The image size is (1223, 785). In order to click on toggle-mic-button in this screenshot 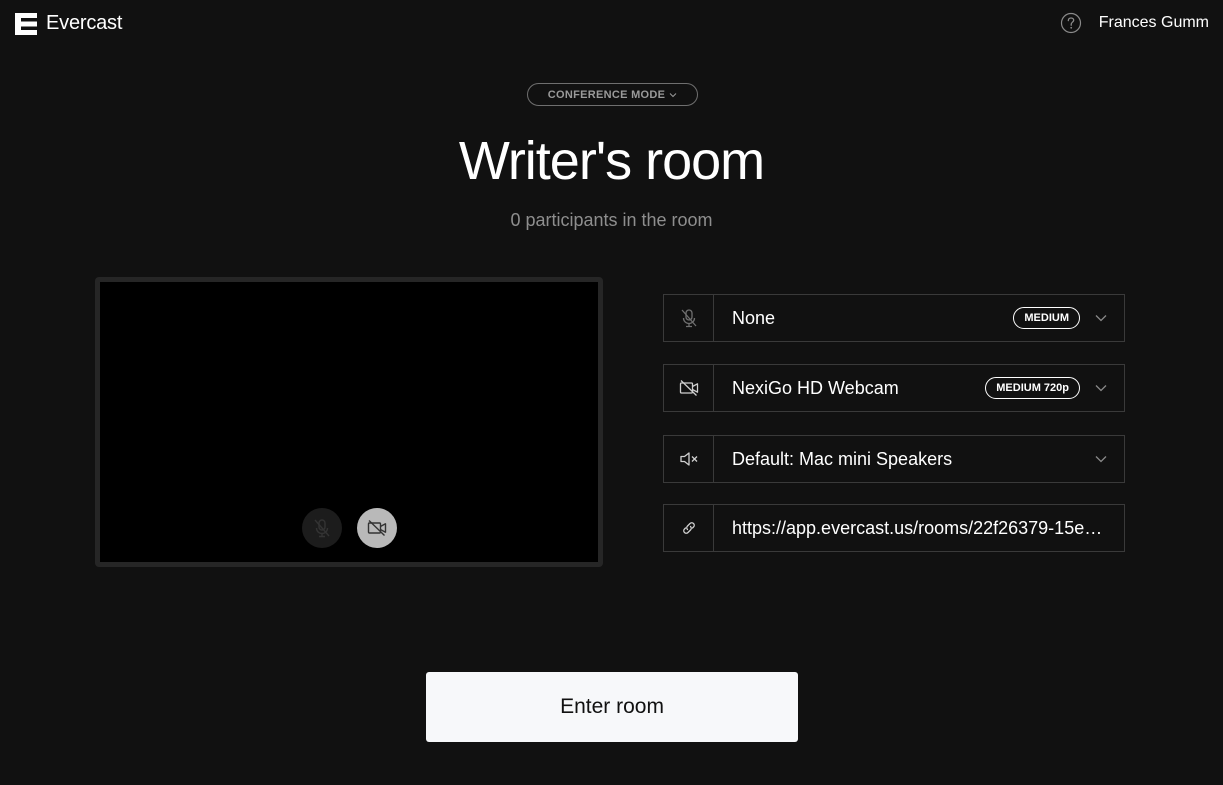, I will do `click(322, 528)`.